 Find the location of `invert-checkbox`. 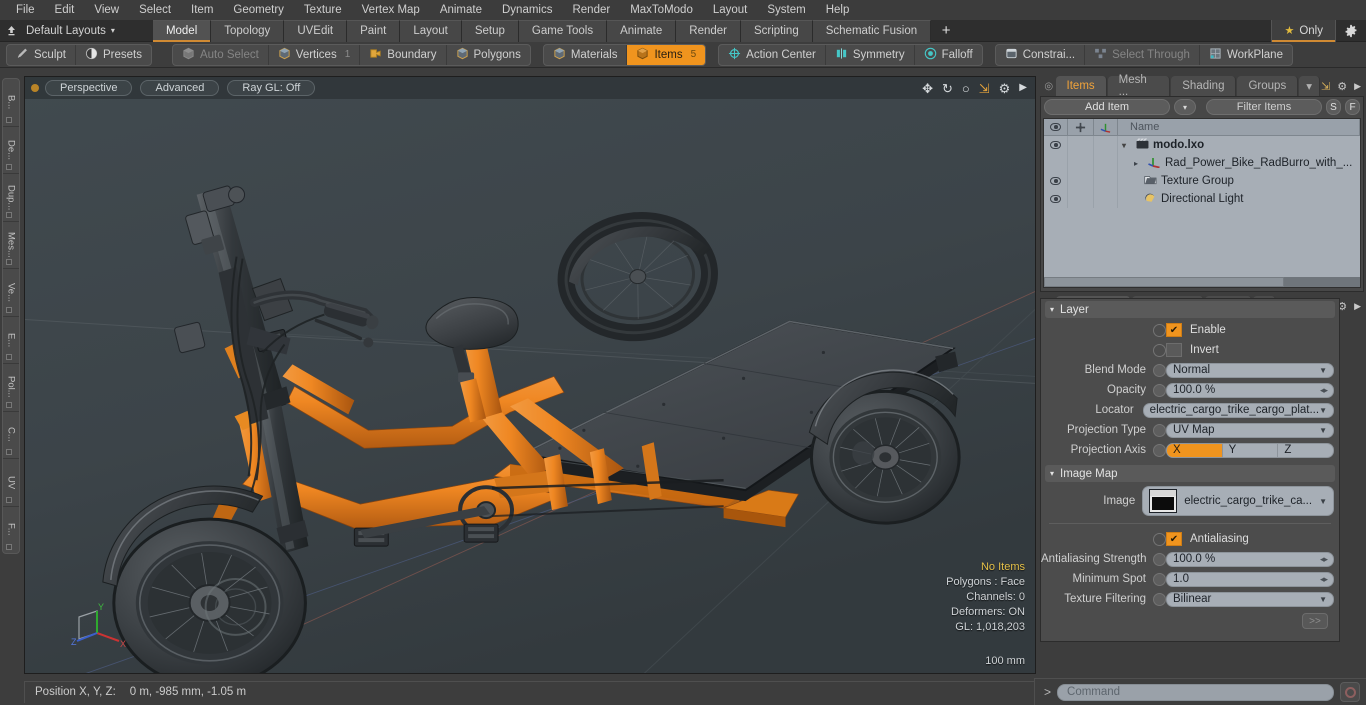

invert-checkbox is located at coordinates (1174, 350).